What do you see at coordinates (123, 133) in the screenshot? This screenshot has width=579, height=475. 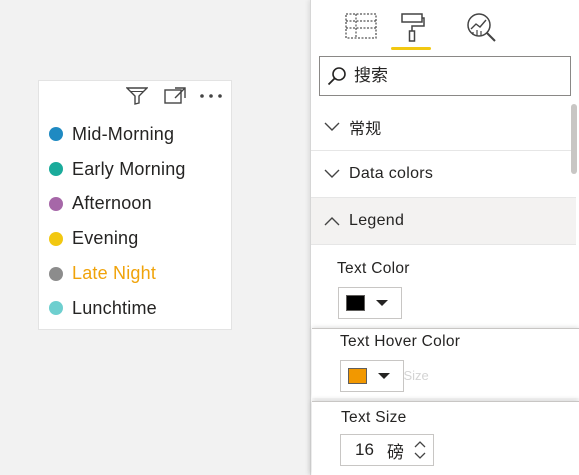 I see `legend-label: Mid-Morning` at bounding box center [123, 133].